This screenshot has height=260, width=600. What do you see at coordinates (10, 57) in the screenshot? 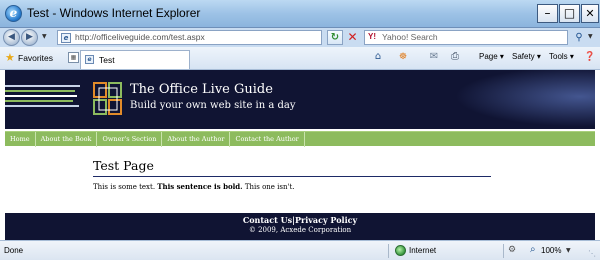
I see `star-icon: ★` at bounding box center [10, 57].